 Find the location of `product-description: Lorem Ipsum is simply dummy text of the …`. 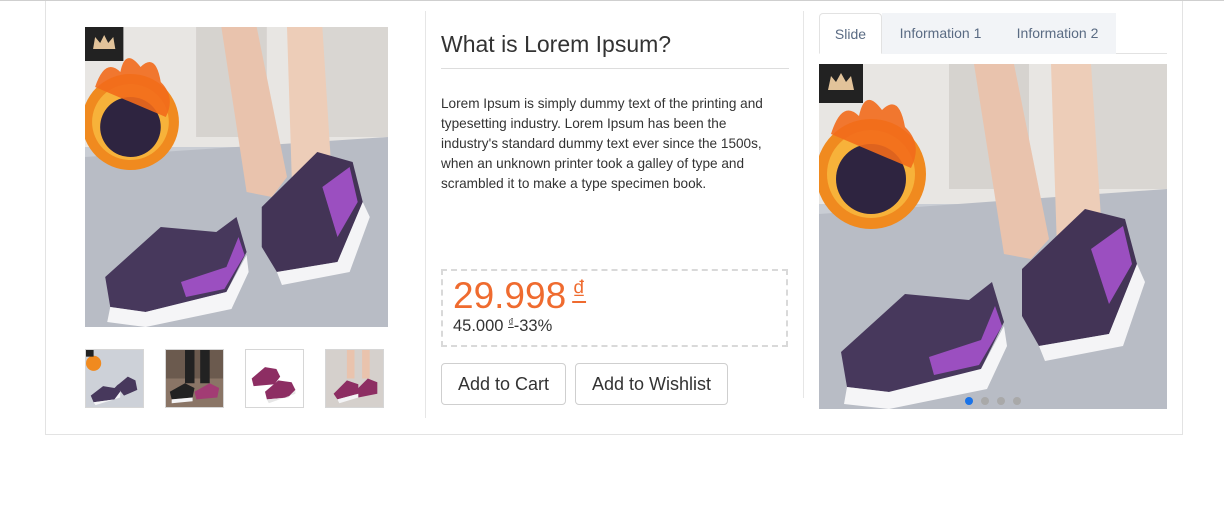

product-description: Lorem Ipsum is simply dummy text of the … is located at coordinates (602, 143).